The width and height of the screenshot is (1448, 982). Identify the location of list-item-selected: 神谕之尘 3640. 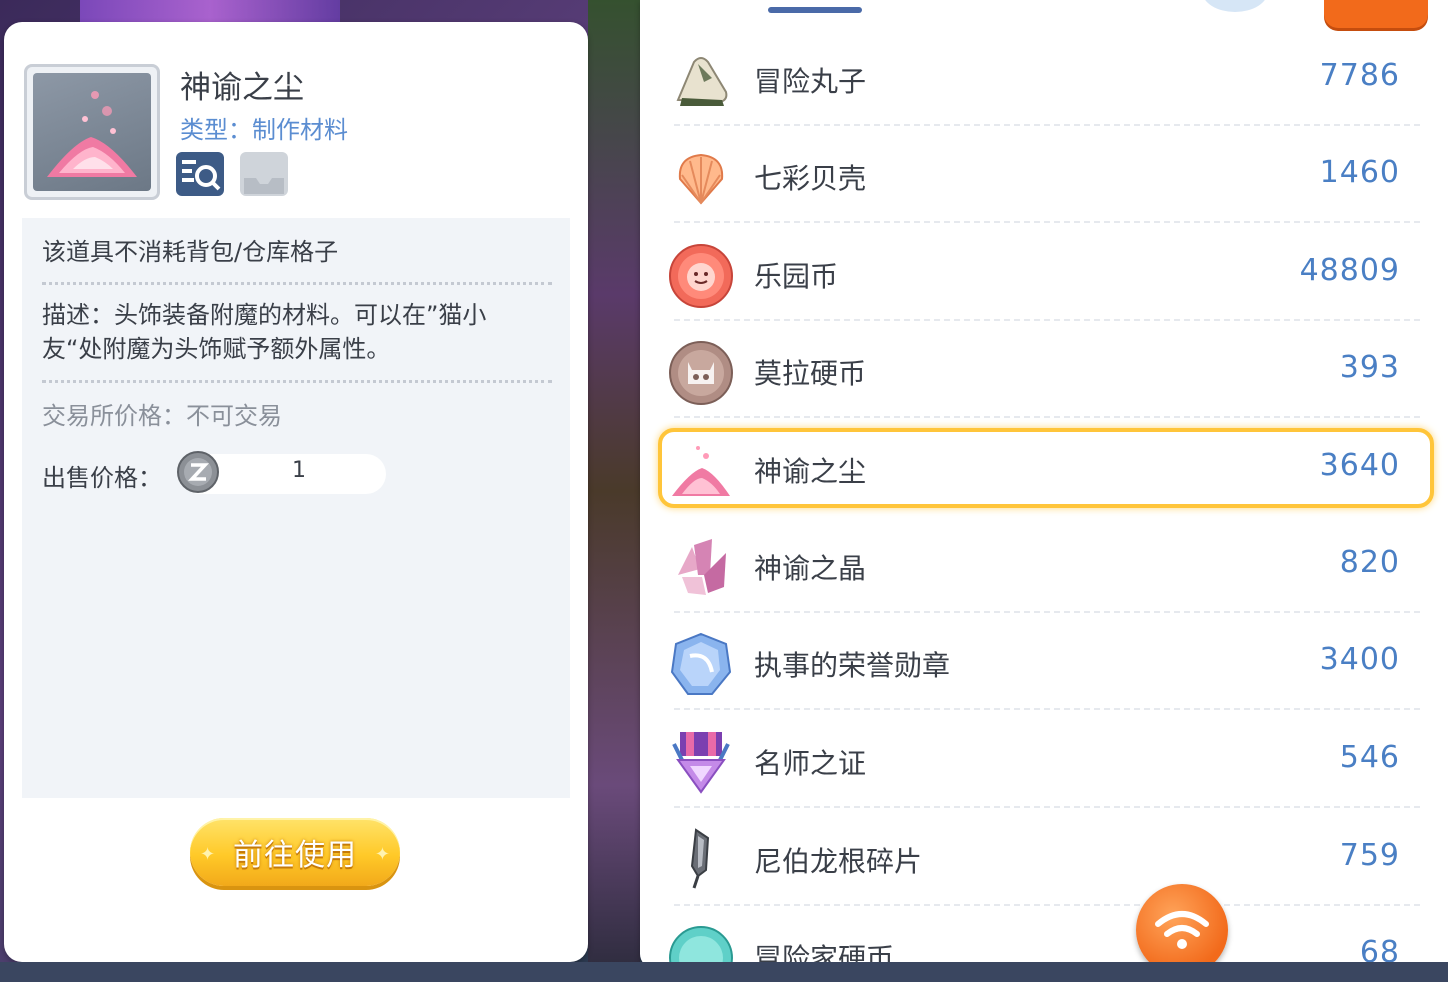
(1040, 468).